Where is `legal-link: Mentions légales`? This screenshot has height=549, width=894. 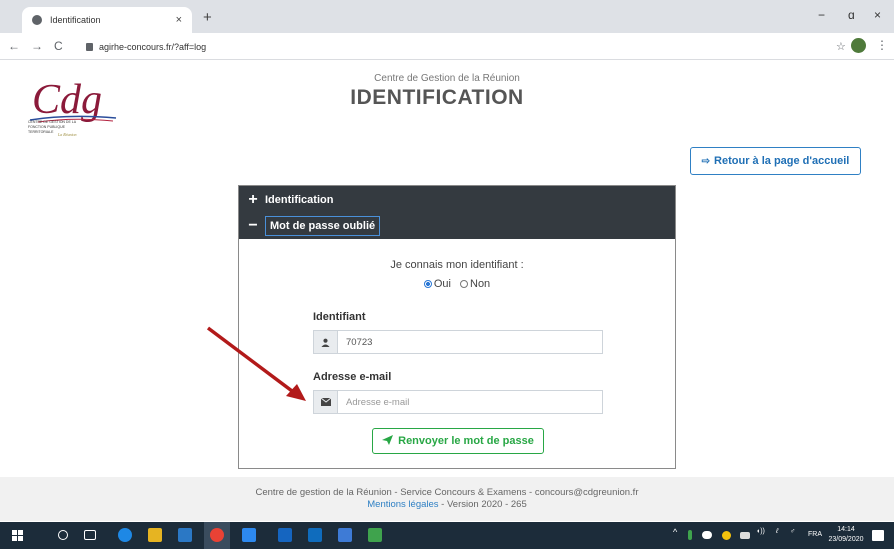
legal-link: Mentions légales is located at coordinates (402, 504).